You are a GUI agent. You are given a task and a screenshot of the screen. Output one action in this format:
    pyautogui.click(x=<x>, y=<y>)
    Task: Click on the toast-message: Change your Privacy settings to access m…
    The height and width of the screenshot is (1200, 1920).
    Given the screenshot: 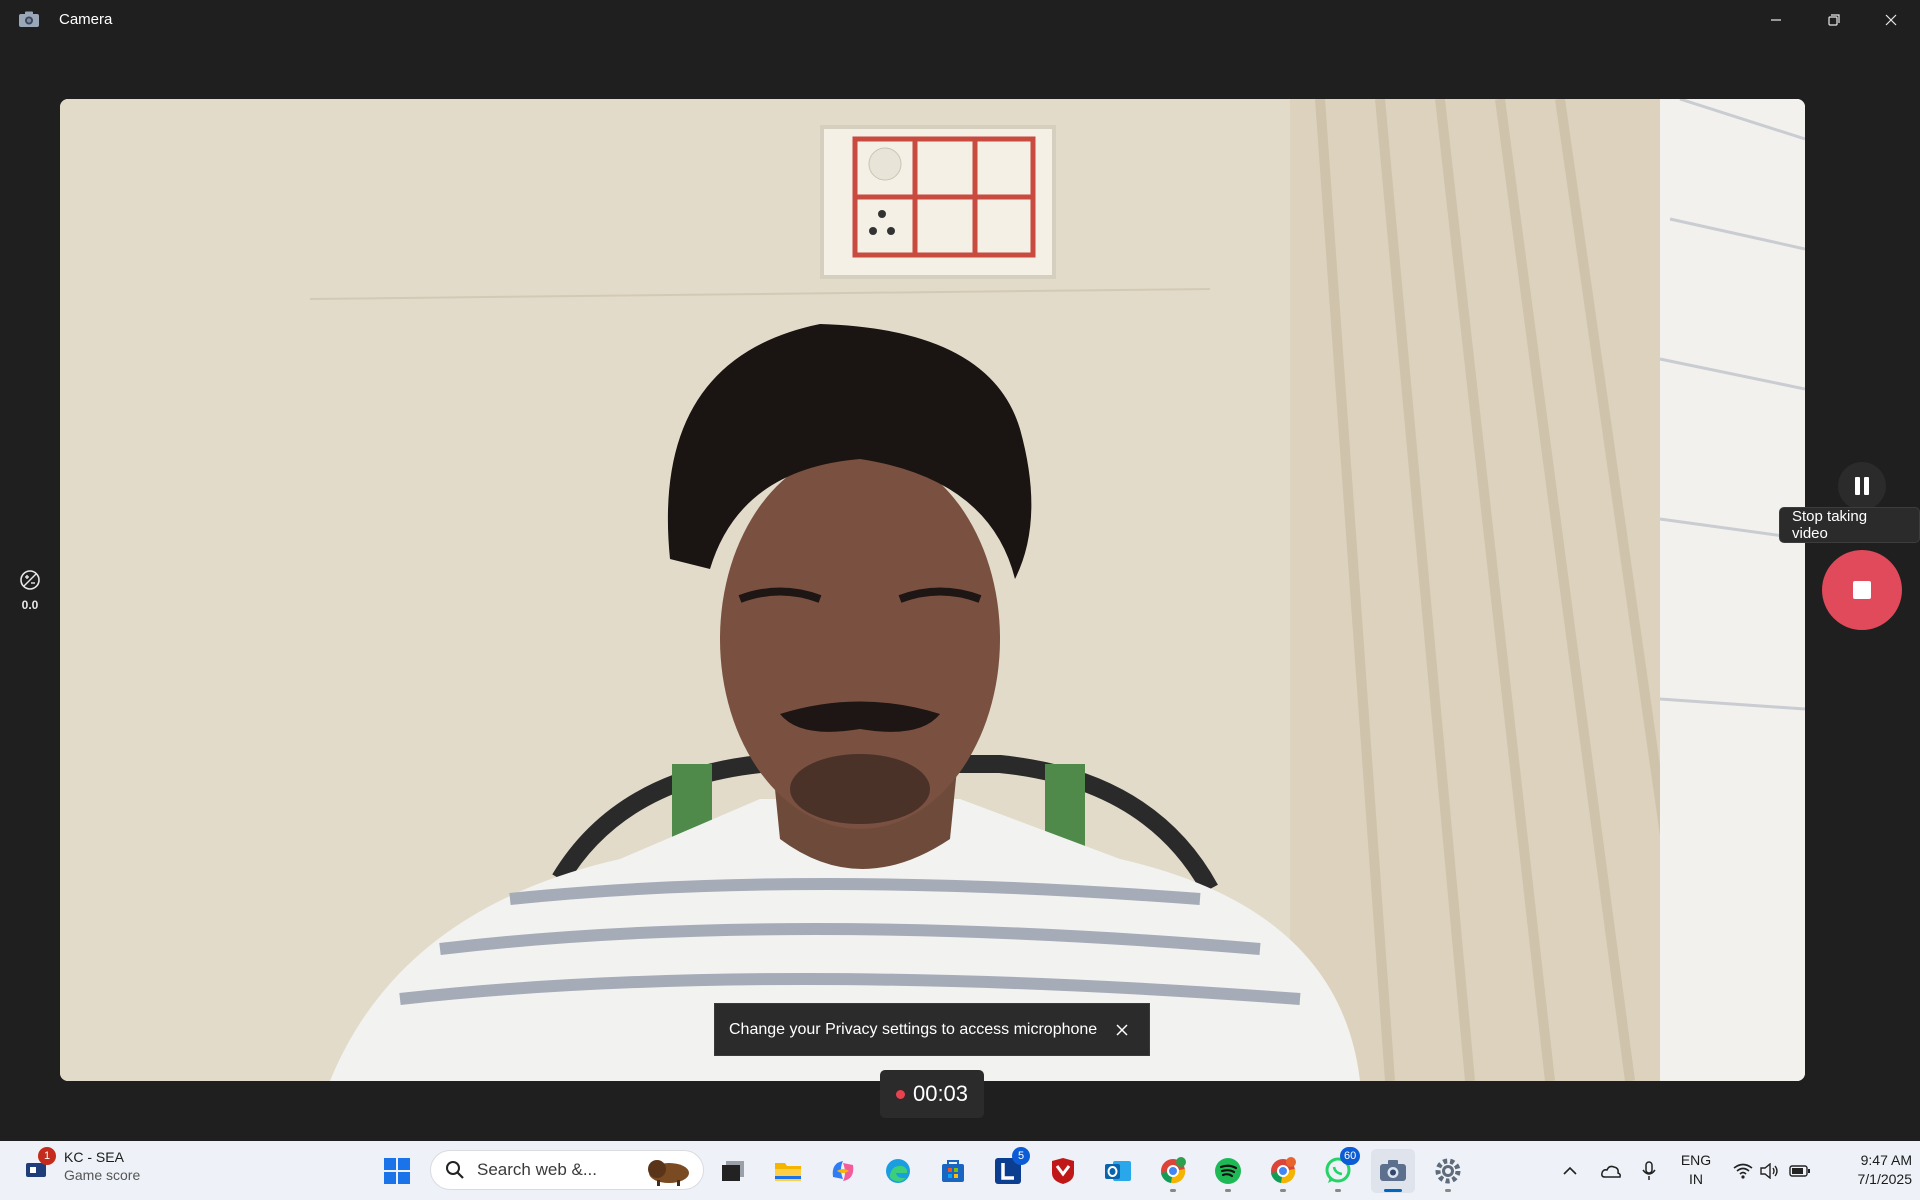 What is the action you would take?
    pyautogui.click(x=913, y=1029)
    